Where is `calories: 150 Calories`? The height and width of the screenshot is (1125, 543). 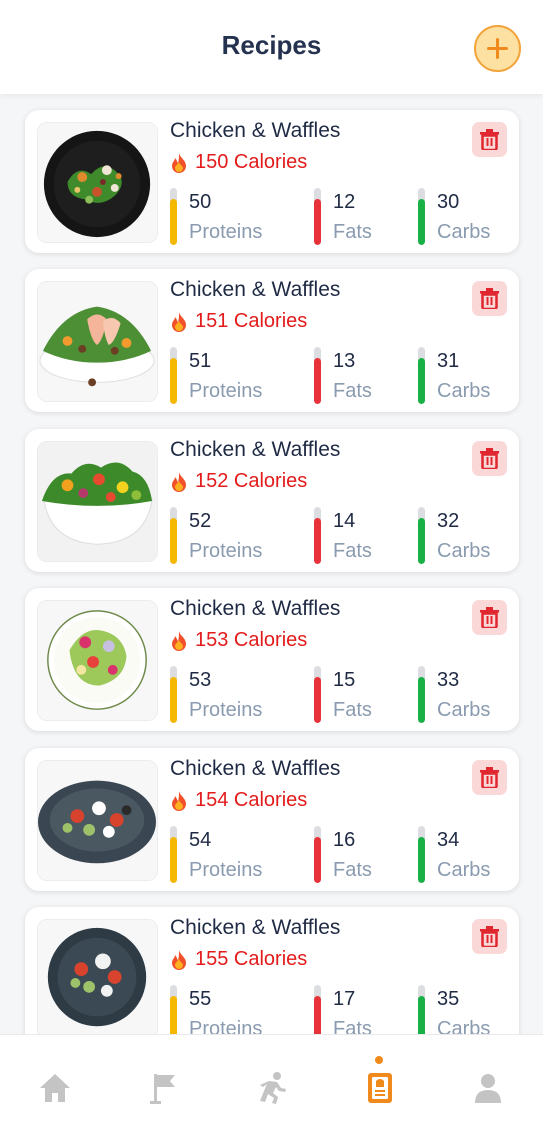 calories: 150 Calories is located at coordinates (239, 162).